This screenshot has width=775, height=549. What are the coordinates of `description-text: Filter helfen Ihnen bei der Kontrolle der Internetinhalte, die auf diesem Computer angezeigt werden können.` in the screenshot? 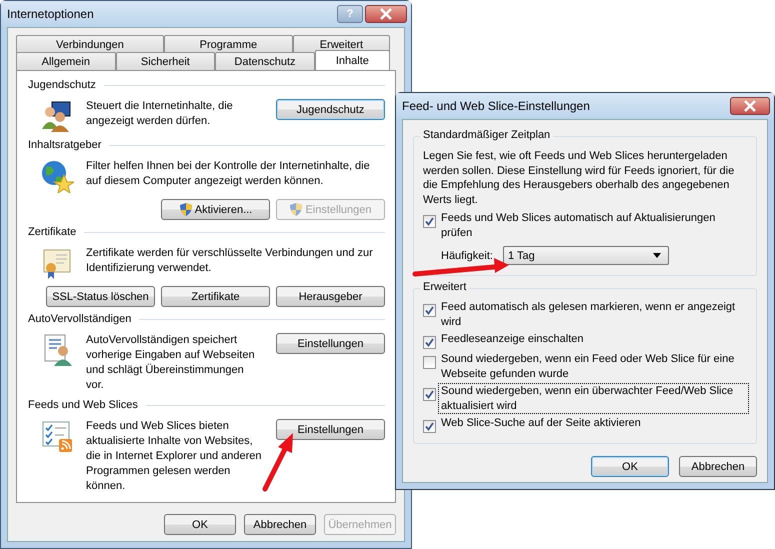 It's located at (228, 174).